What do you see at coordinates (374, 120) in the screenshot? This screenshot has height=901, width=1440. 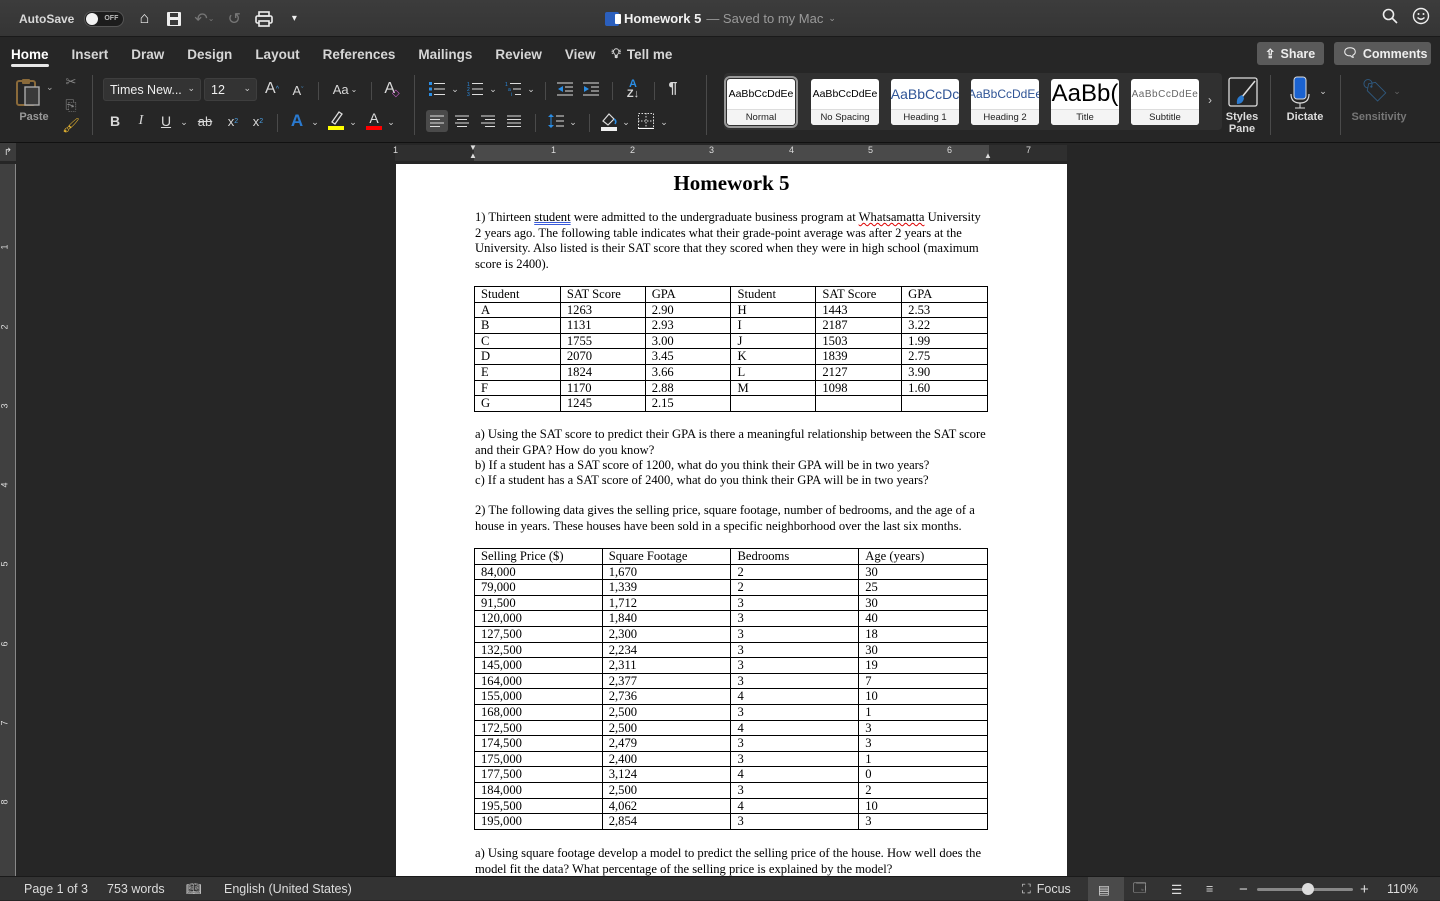 I see `font-color-icon: A` at bounding box center [374, 120].